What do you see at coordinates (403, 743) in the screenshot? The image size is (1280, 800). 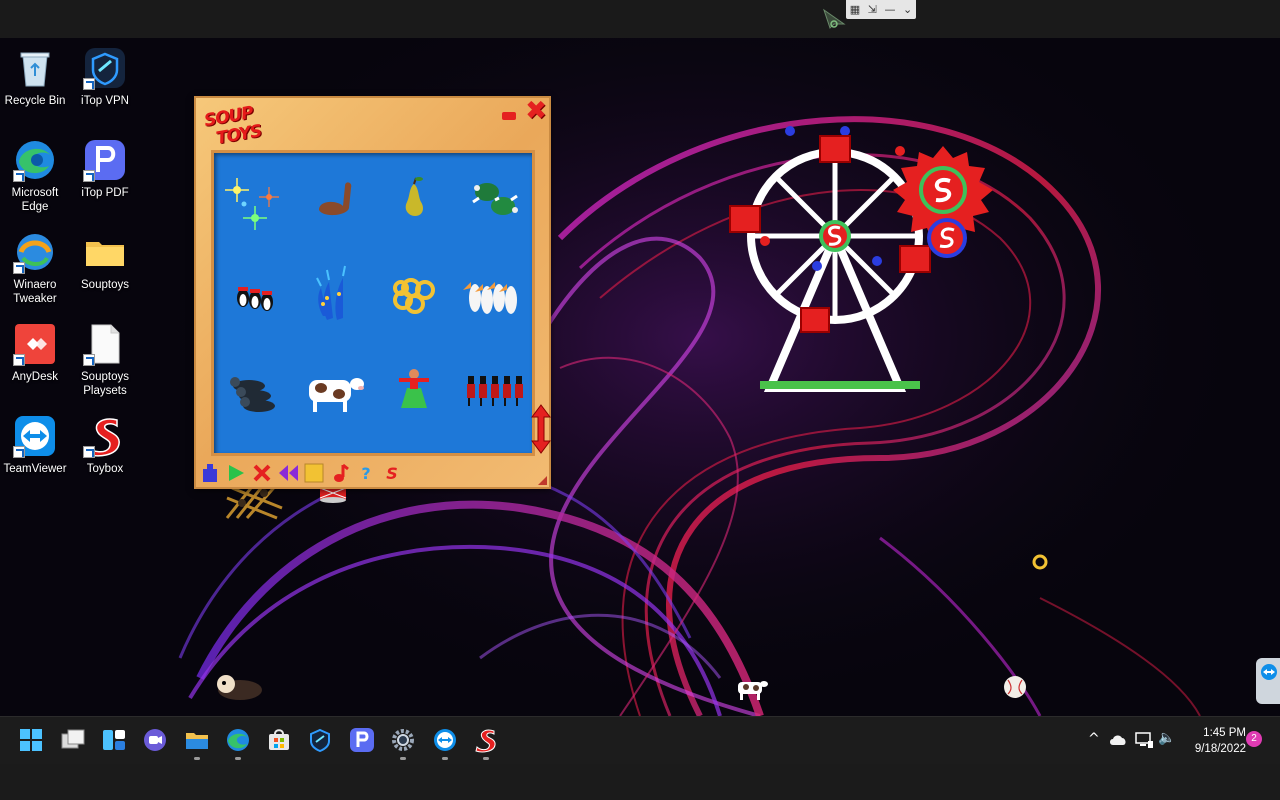 I see `settings-button` at bounding box center [403, 743].